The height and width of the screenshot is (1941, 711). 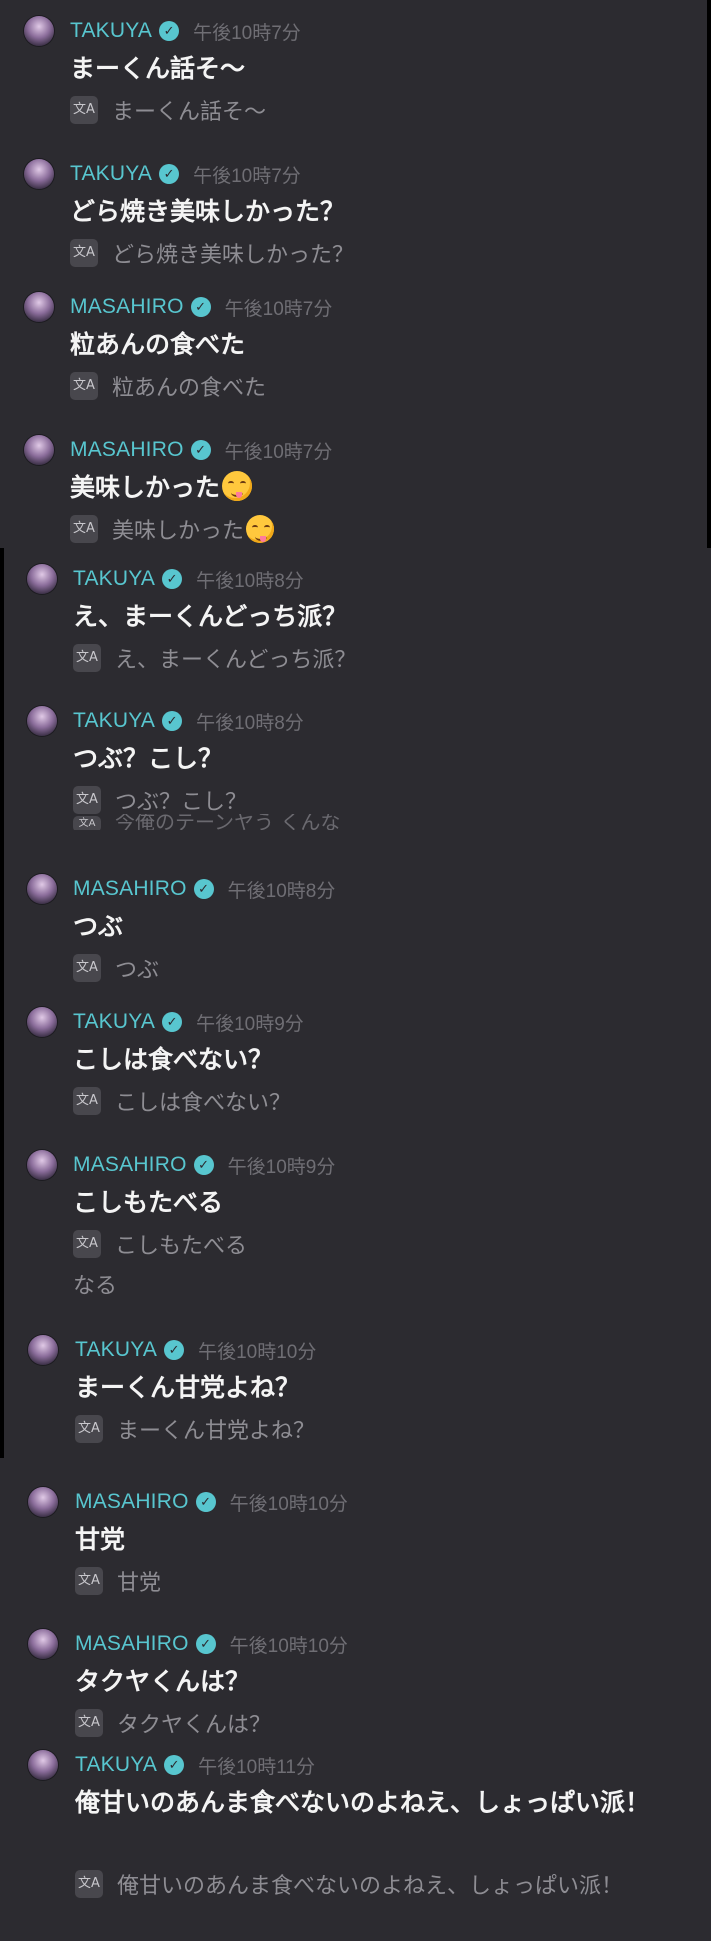 What do you see at coordinates (216, 1431) in the screenshot?
I see `translation-text: まーくん甘党よね？` at bounding box center [216, 1431].